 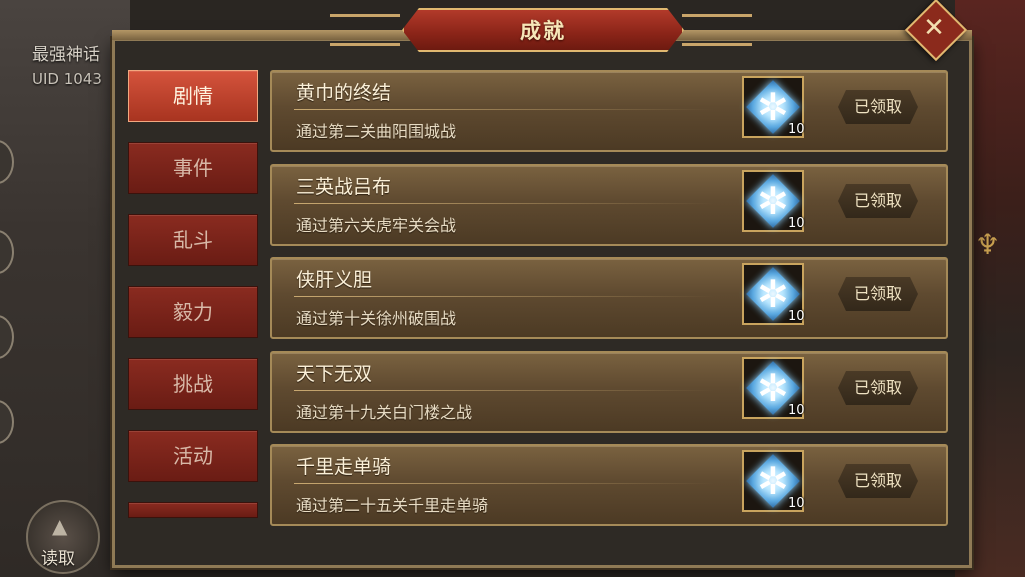 I want to click on achievement-title: 侠肝义胆, so click(x=334, y=280).